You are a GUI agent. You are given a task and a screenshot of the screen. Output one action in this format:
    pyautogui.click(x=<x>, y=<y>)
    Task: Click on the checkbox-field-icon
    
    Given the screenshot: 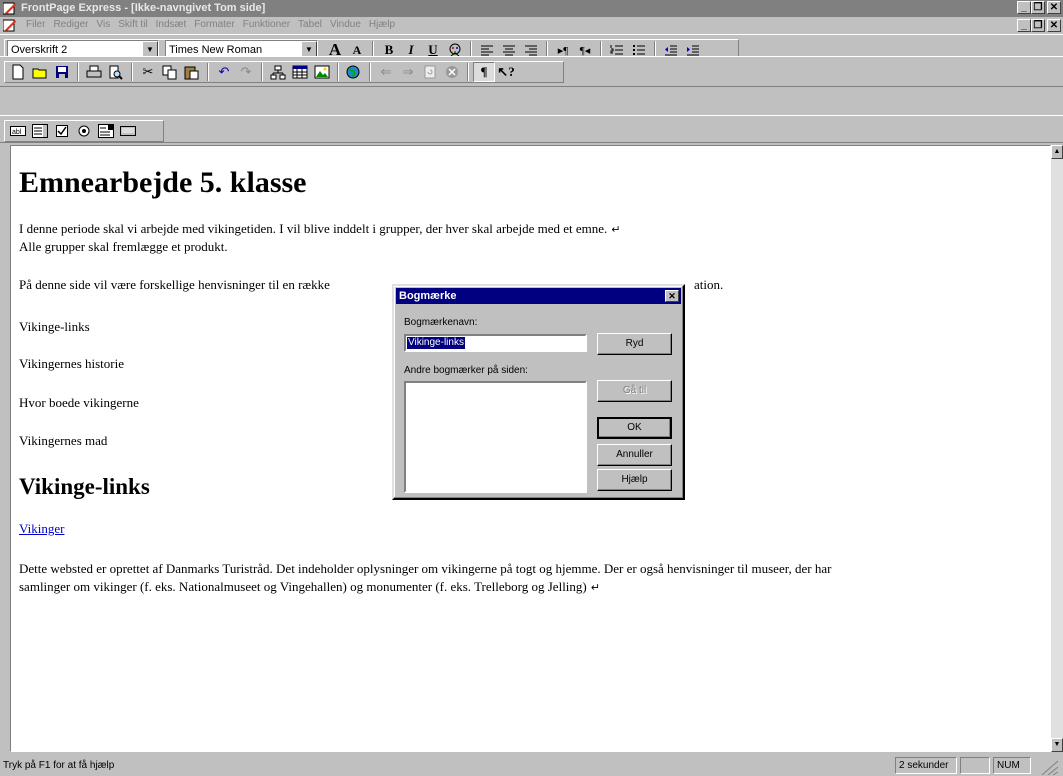 What is the action you would take?
    pyautogui.click(x=62, y=131)
    